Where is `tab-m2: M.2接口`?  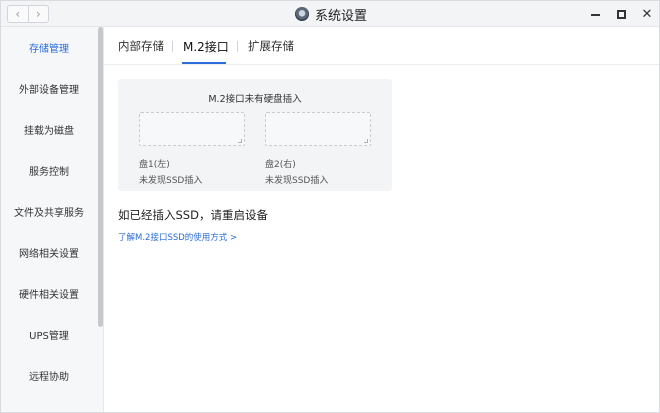 tab-m2: M.2接口 is located at coordinates (206, 46).